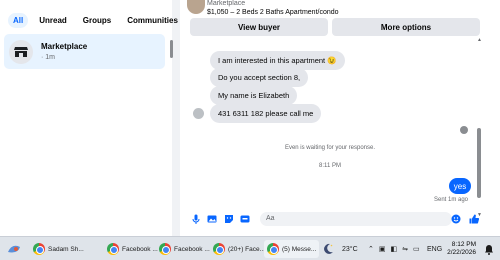 The width and height of the screenshot is (500, 260). What do you see at coordinates (226, 3) in the screenshot?
I see `chat-header-title: Marketplace` at bounding box center [226, 3].